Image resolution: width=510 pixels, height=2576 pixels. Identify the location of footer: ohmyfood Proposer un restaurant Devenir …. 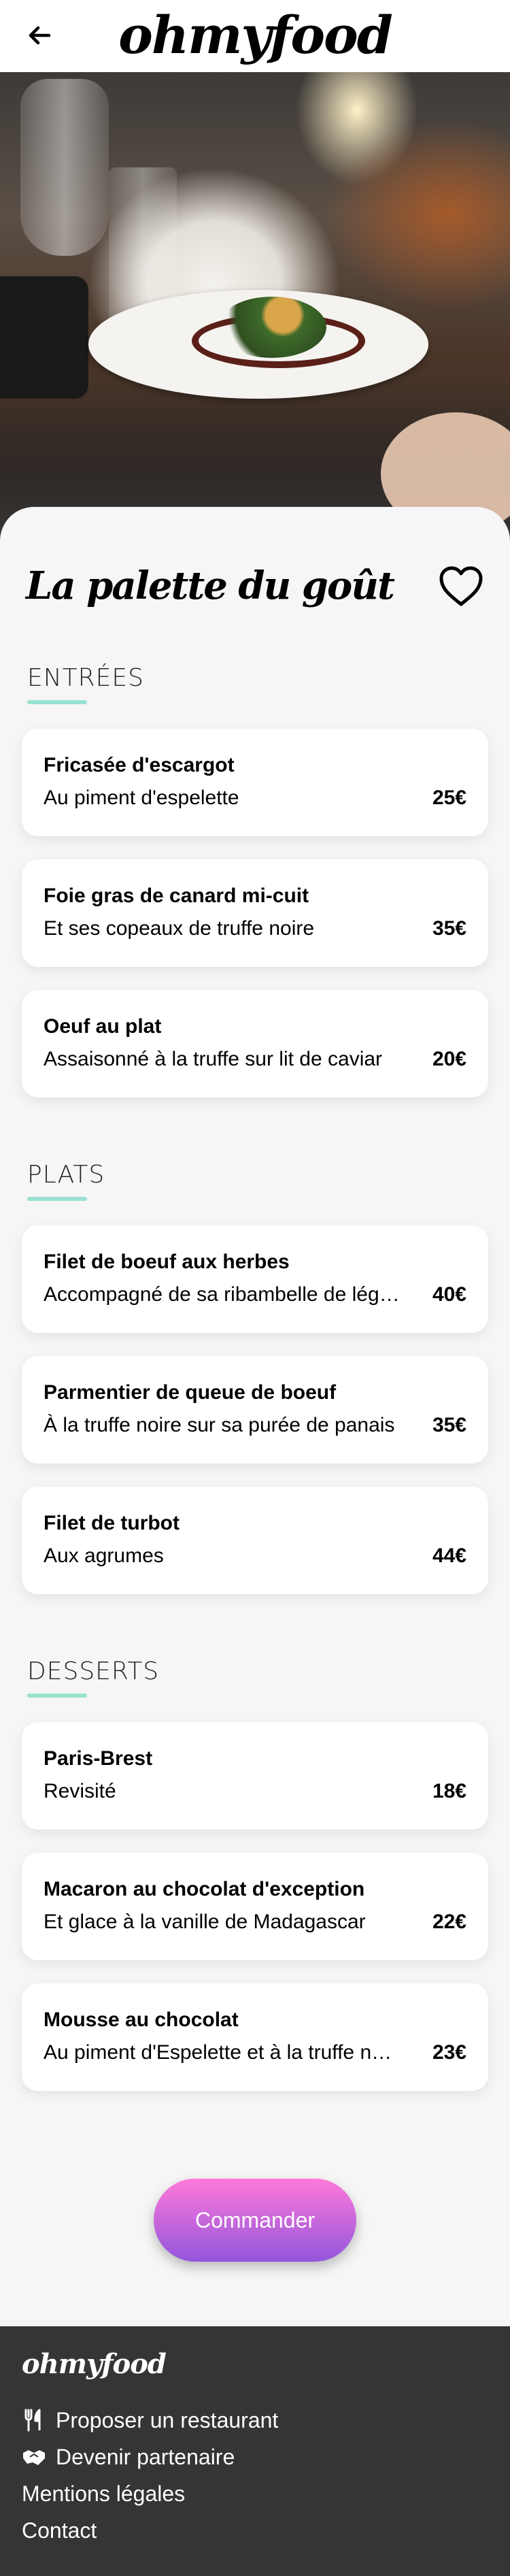
(255, 2451).